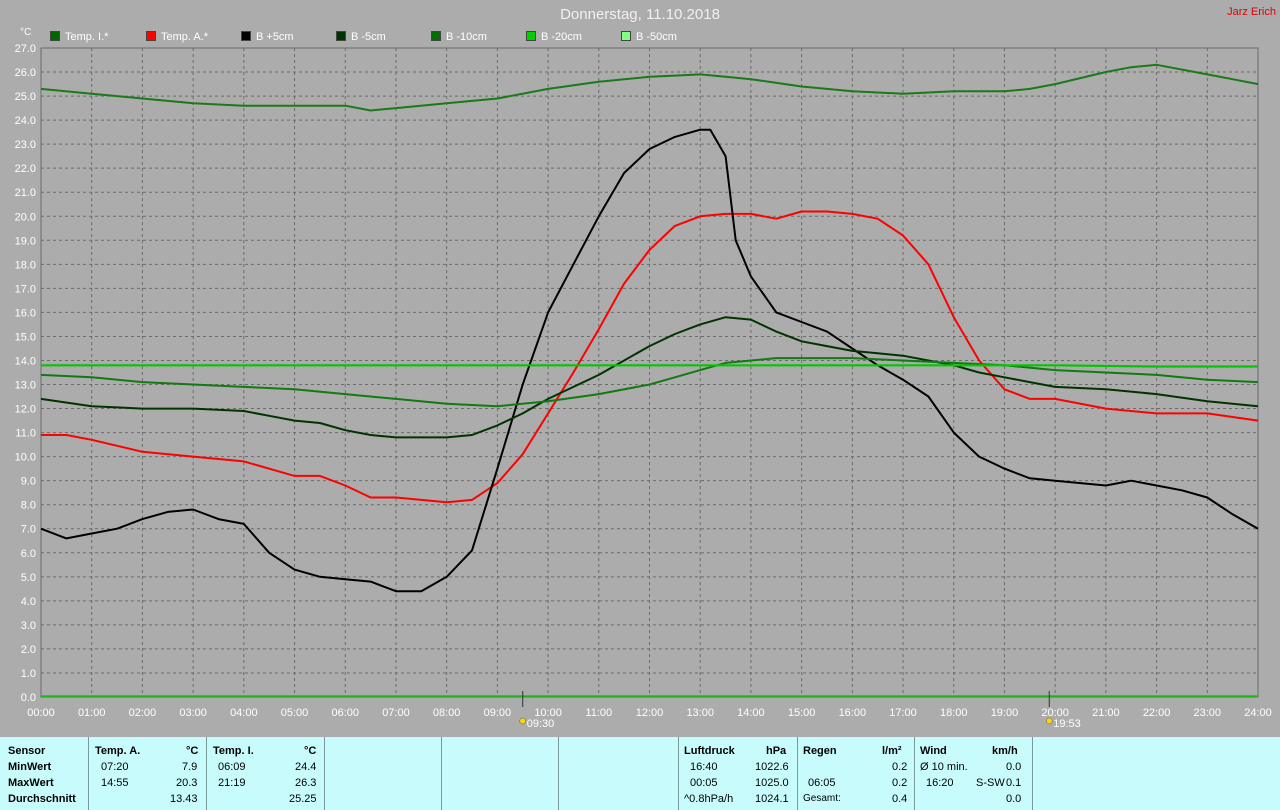  Describe the element at coordinates (306, 783) in the screenshot. I see `temp-i-max-val: 26.3` at that location.